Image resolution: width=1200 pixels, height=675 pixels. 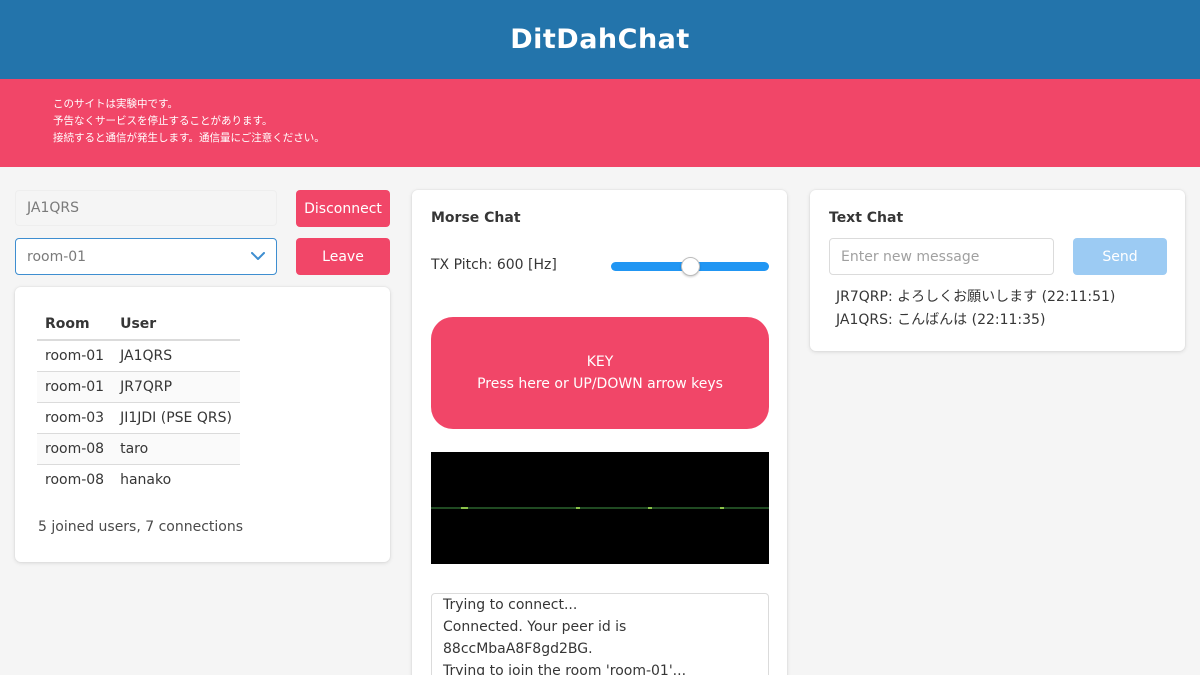 What do you see at coordinates (941, 256) in the screenshot?
I see `message-input: Enter new message` at bounding box center [941, 256].